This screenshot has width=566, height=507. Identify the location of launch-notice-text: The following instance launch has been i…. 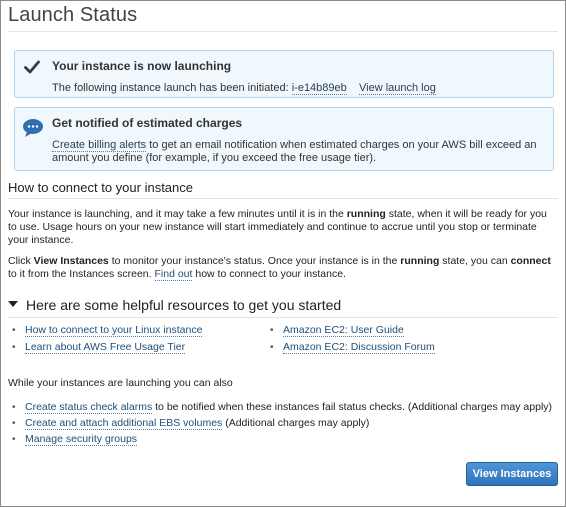
(244, 88).